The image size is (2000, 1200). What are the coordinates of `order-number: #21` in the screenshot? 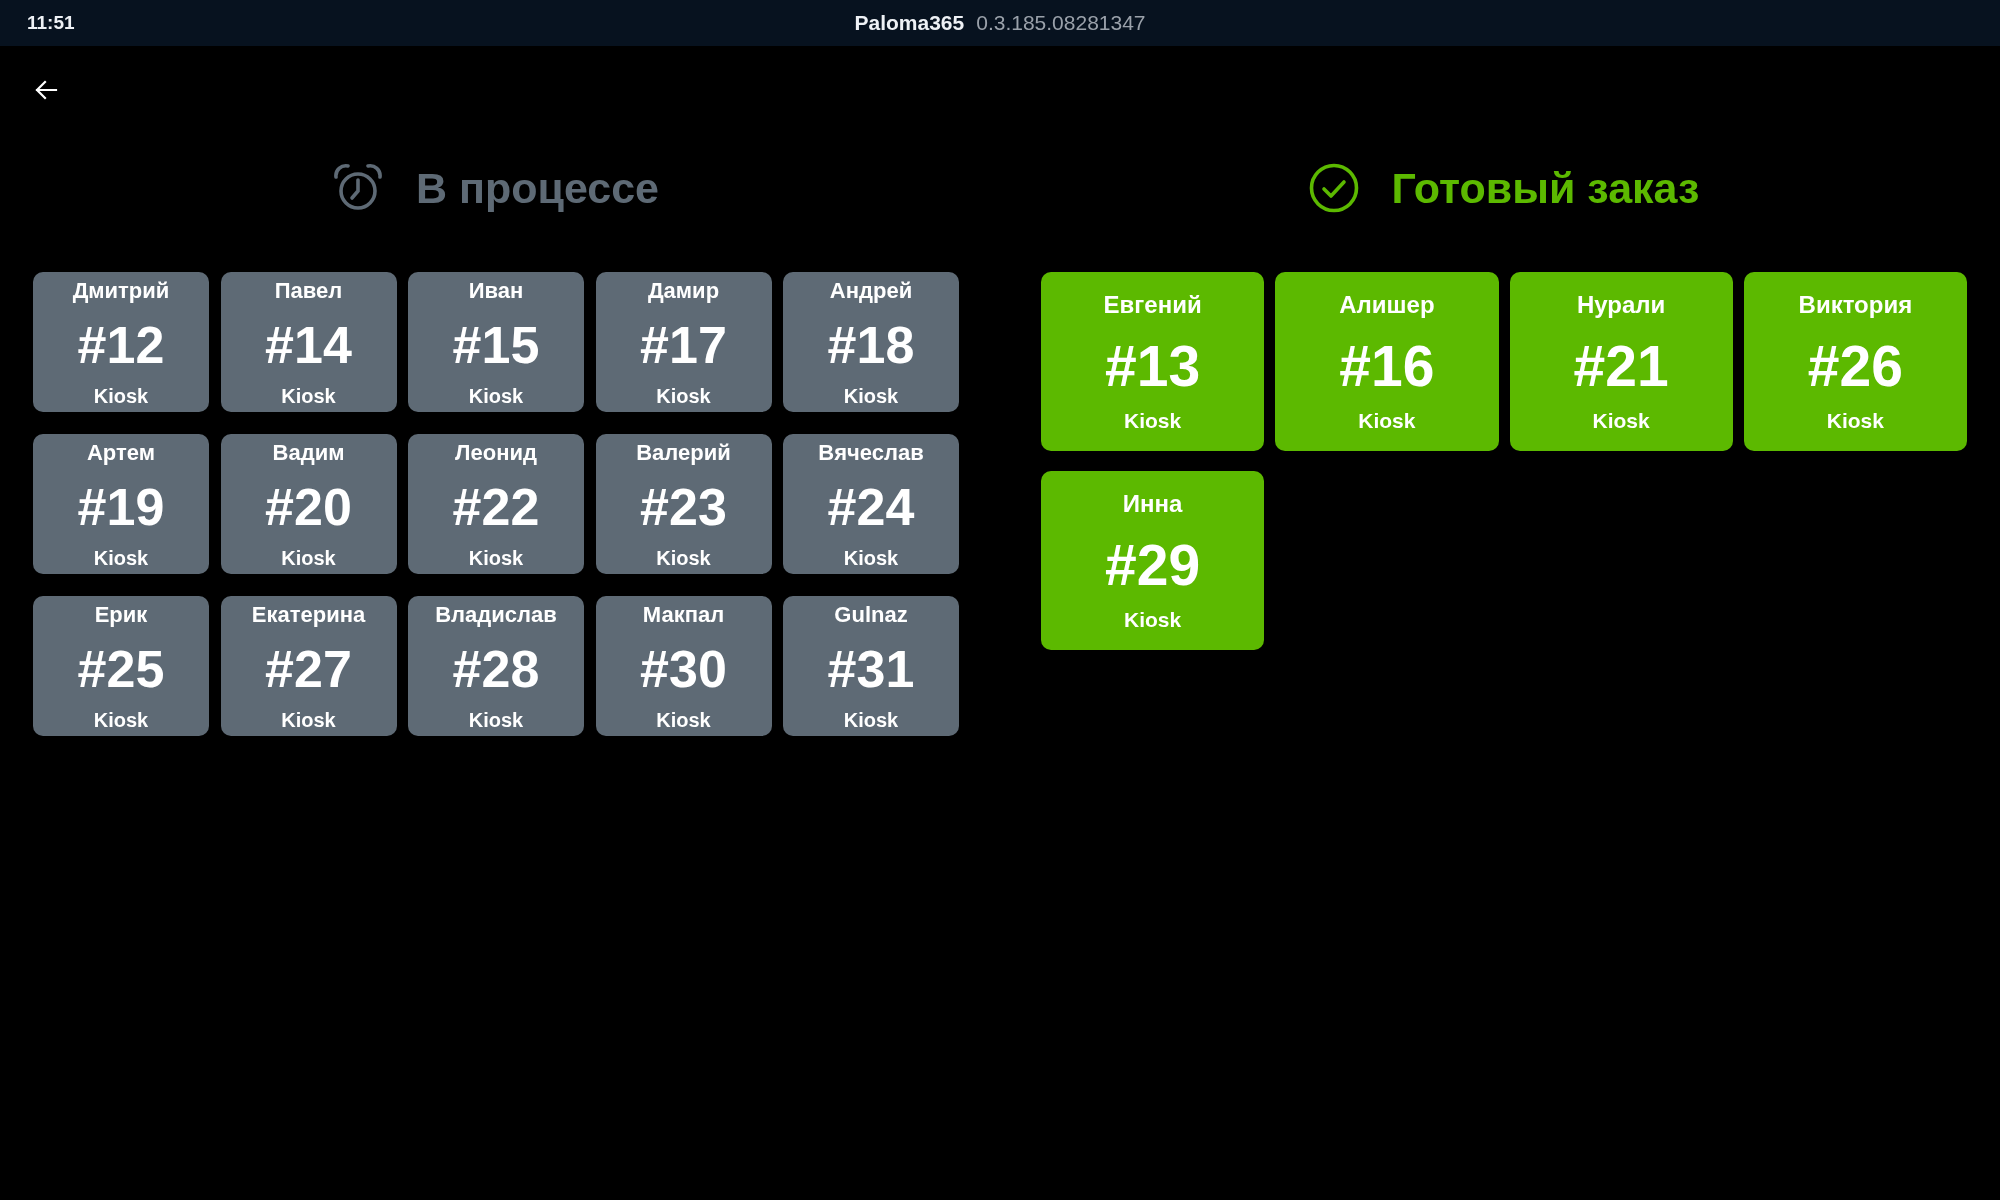 It's located at (1621, 366).